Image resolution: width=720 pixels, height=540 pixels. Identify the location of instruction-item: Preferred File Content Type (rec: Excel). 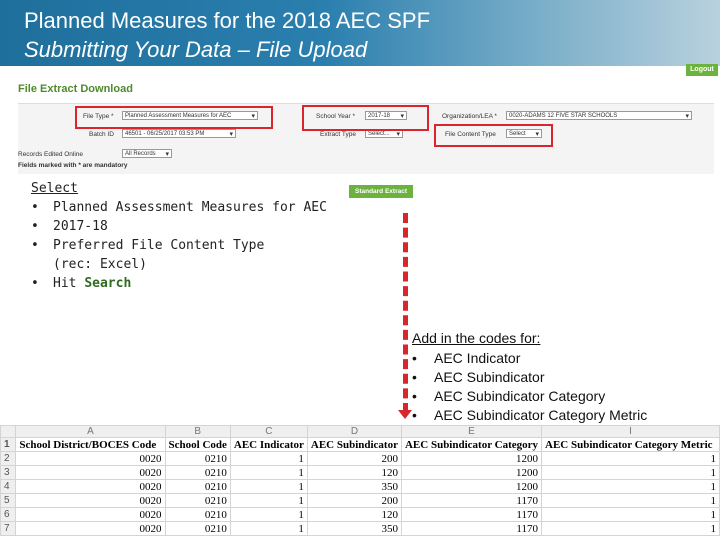
(167, 255).